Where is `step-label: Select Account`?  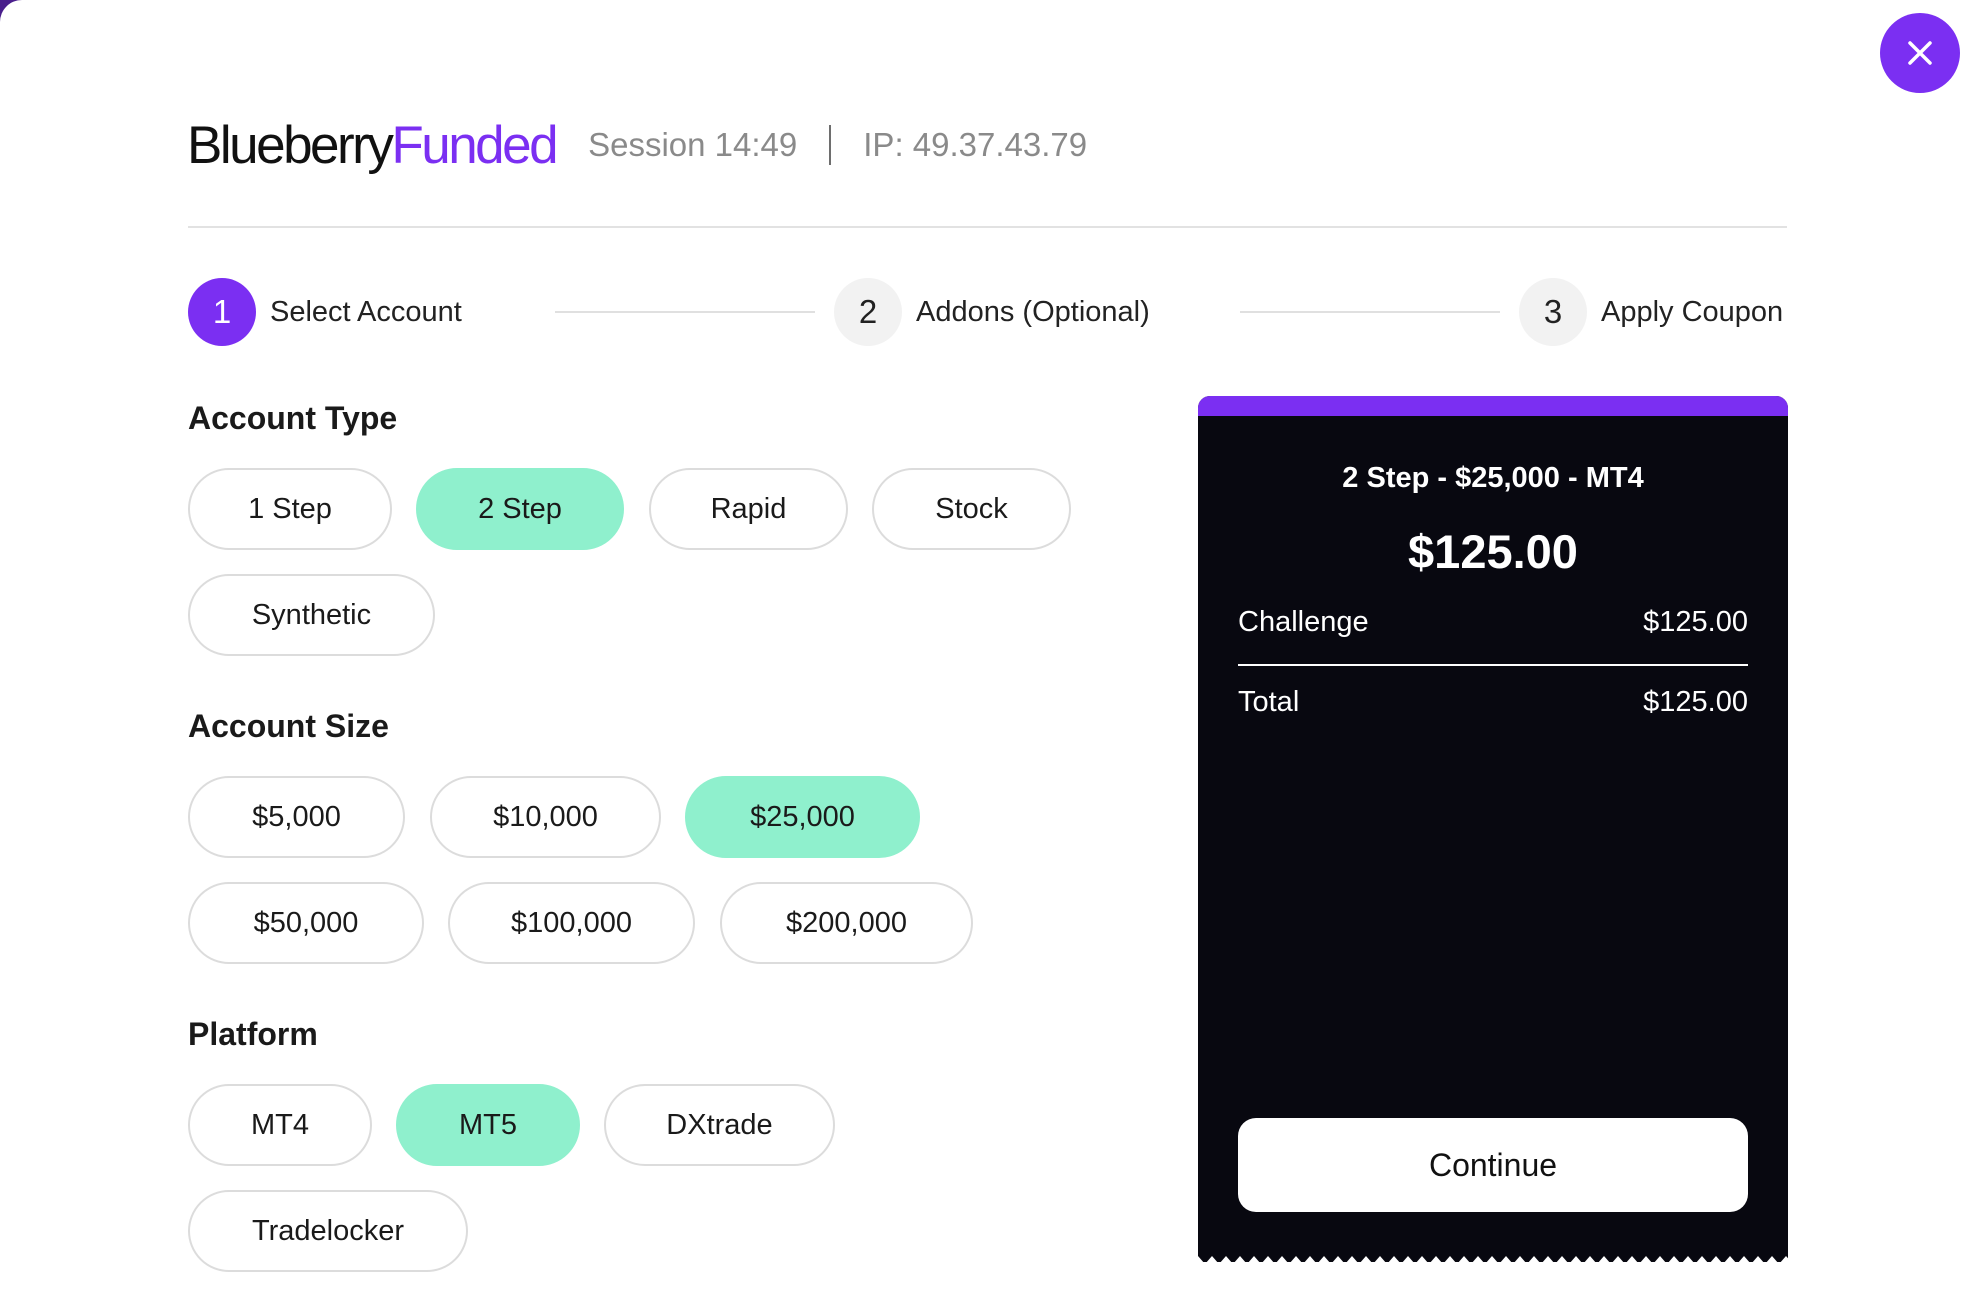
step-label: Select Account is located at coordinates (366, 311).